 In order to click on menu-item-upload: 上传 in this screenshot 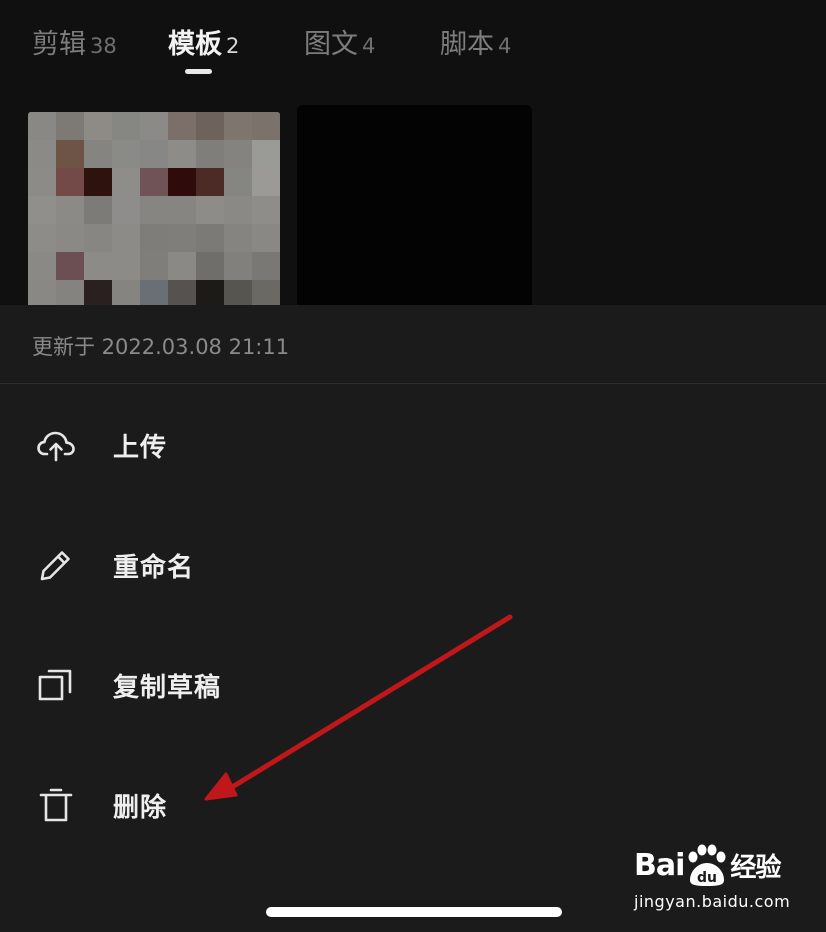, I will do `click(413, 445)`.